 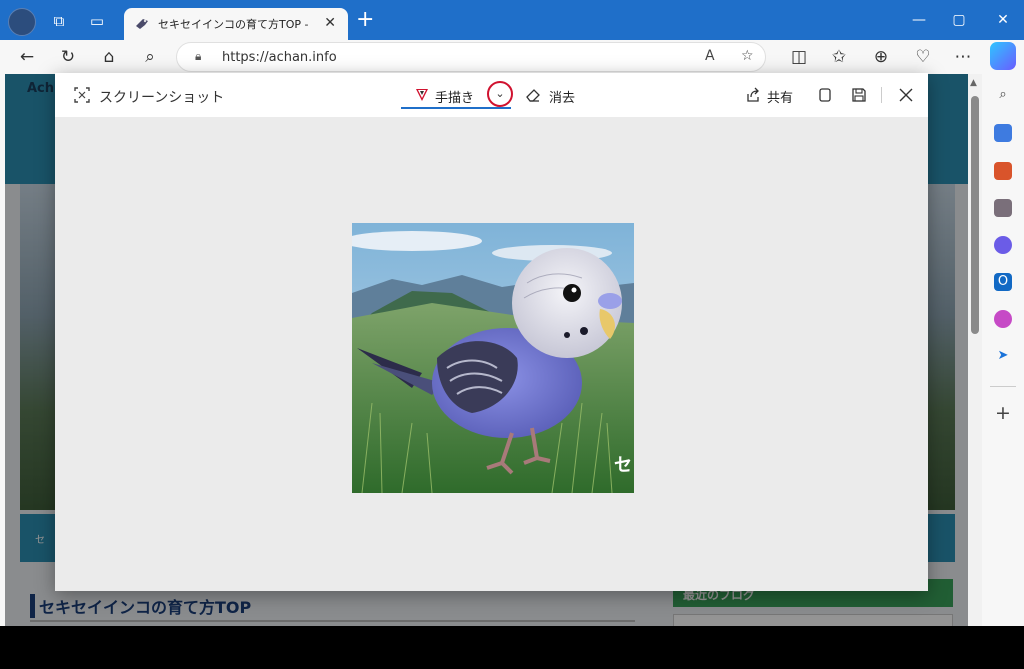 I want to click on erase-button: 消去, so click(x=555, y=95).